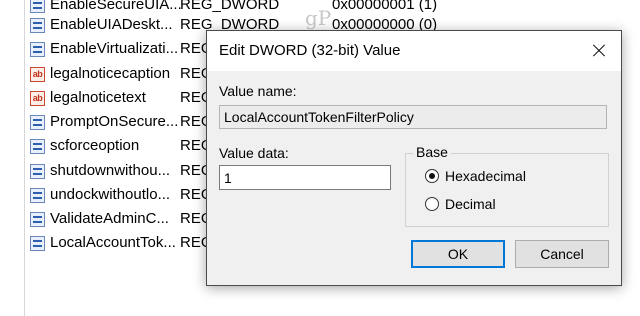  What do you see at coordinates (562, 254) in the screenshot?
I see `cancel-button: Cancel` at bounding box center [562, 254].